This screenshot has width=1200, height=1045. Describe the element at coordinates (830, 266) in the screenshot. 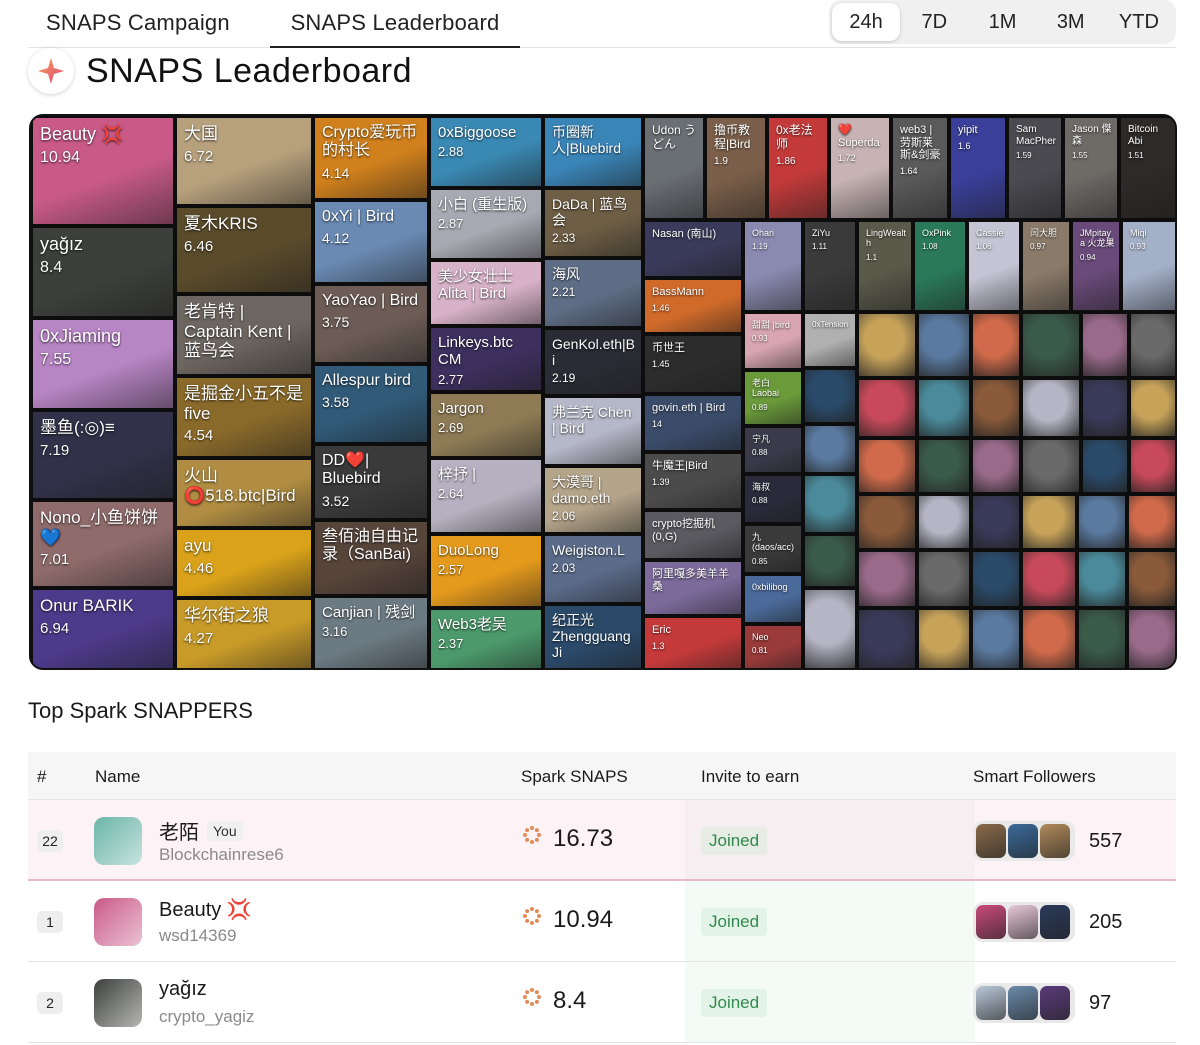

I see `treemap-tile: ZiYu 1.11` at that location.